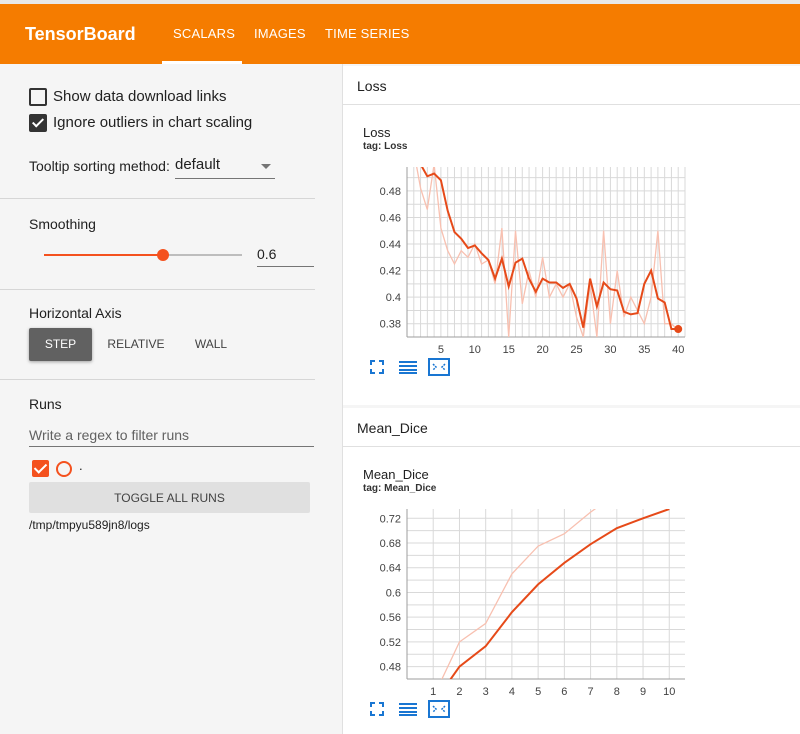 This screenshot has height=734, width=800. Describe the element at coordinates (285, 255) in the screenshot. I see `smoothing-value-input: 0.6` at that location.